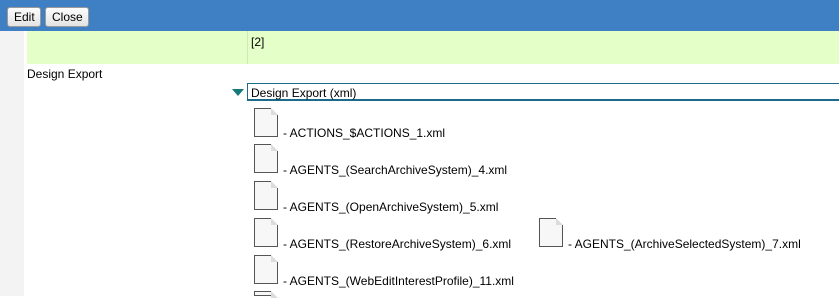  I want to click on left-margin, so click(12, 163).